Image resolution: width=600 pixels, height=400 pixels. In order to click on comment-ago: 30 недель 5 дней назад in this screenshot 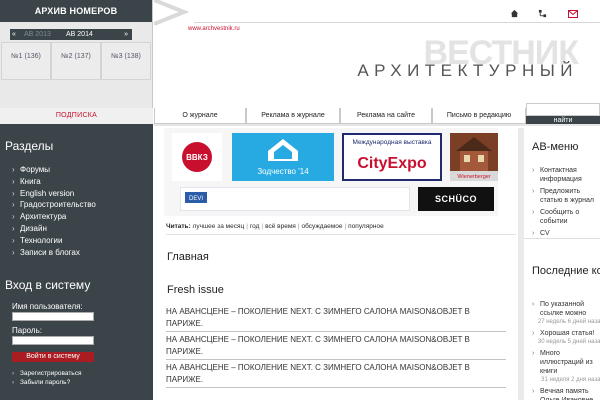, I will do `click(568, 342)`.